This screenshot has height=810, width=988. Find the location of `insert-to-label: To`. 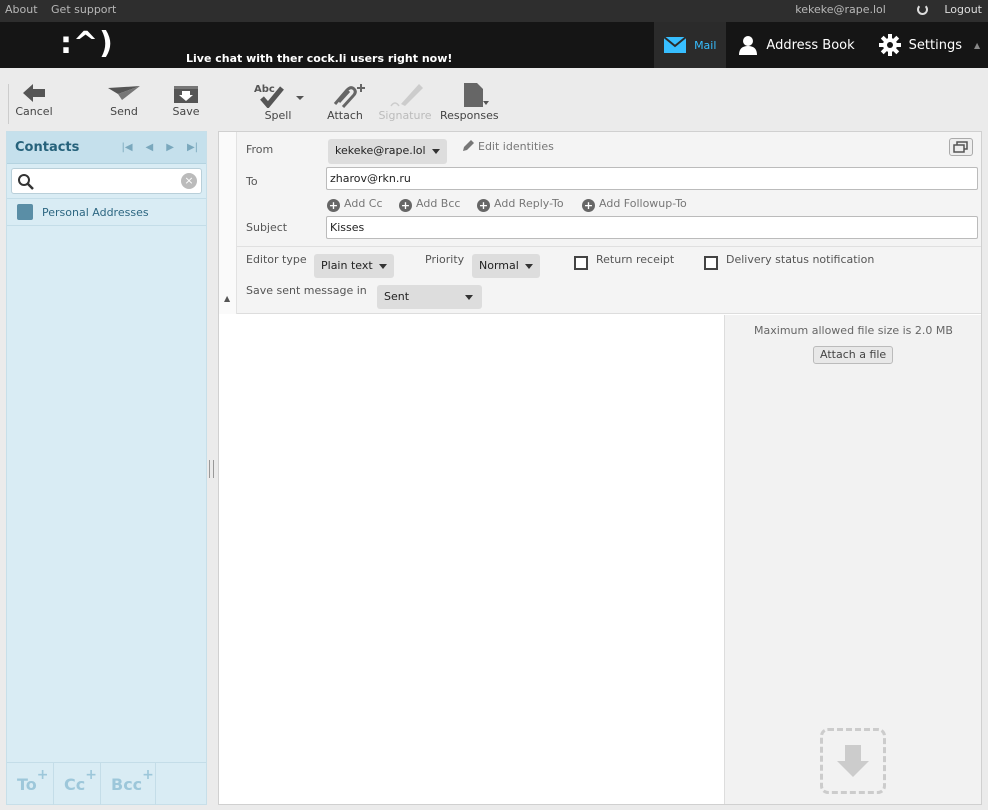

insert-to-label: To is located at coordinates (27, 784).